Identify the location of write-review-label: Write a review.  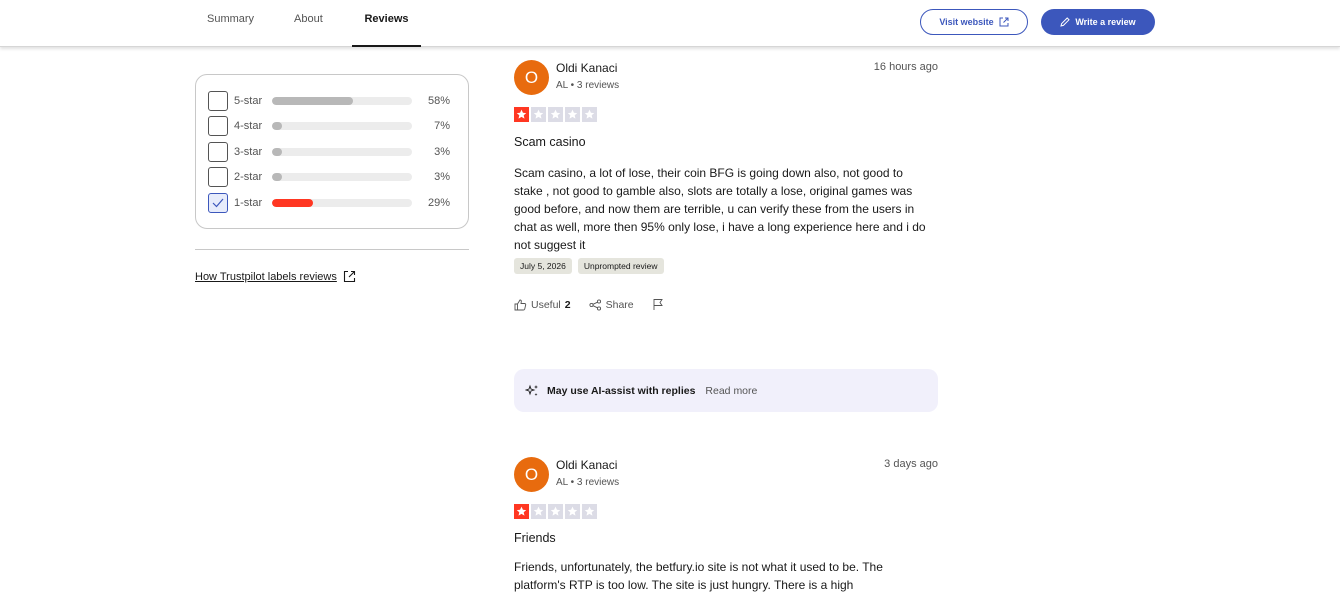
(1105, 22).